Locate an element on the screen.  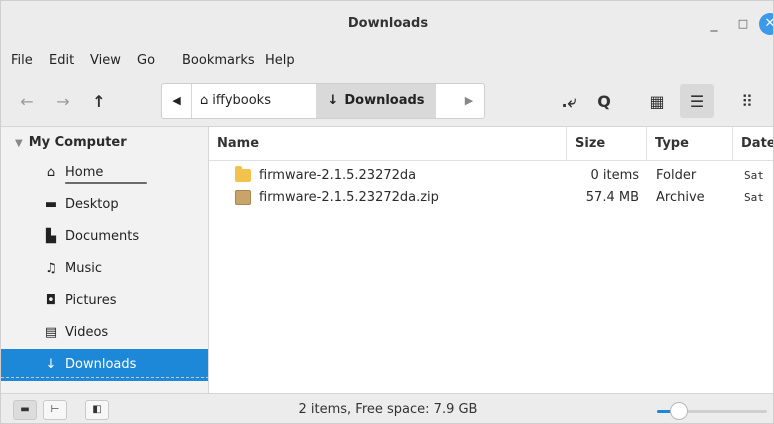
forward-icon: → is located at coordinates (63, 102).